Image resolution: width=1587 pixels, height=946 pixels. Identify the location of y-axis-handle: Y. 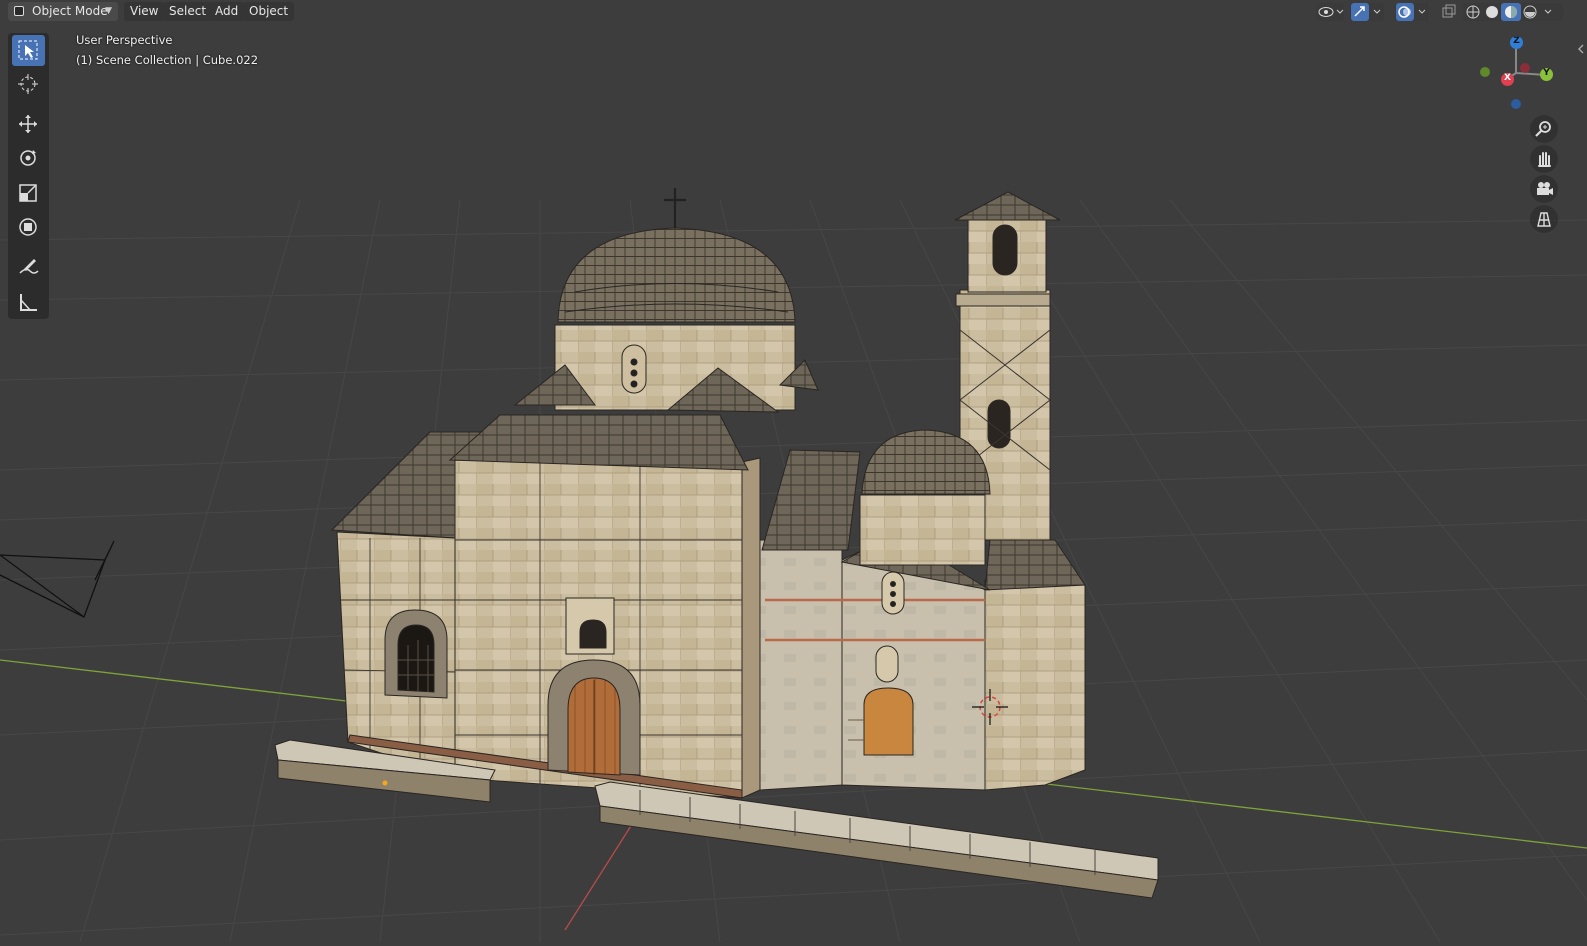
(1546, 74).